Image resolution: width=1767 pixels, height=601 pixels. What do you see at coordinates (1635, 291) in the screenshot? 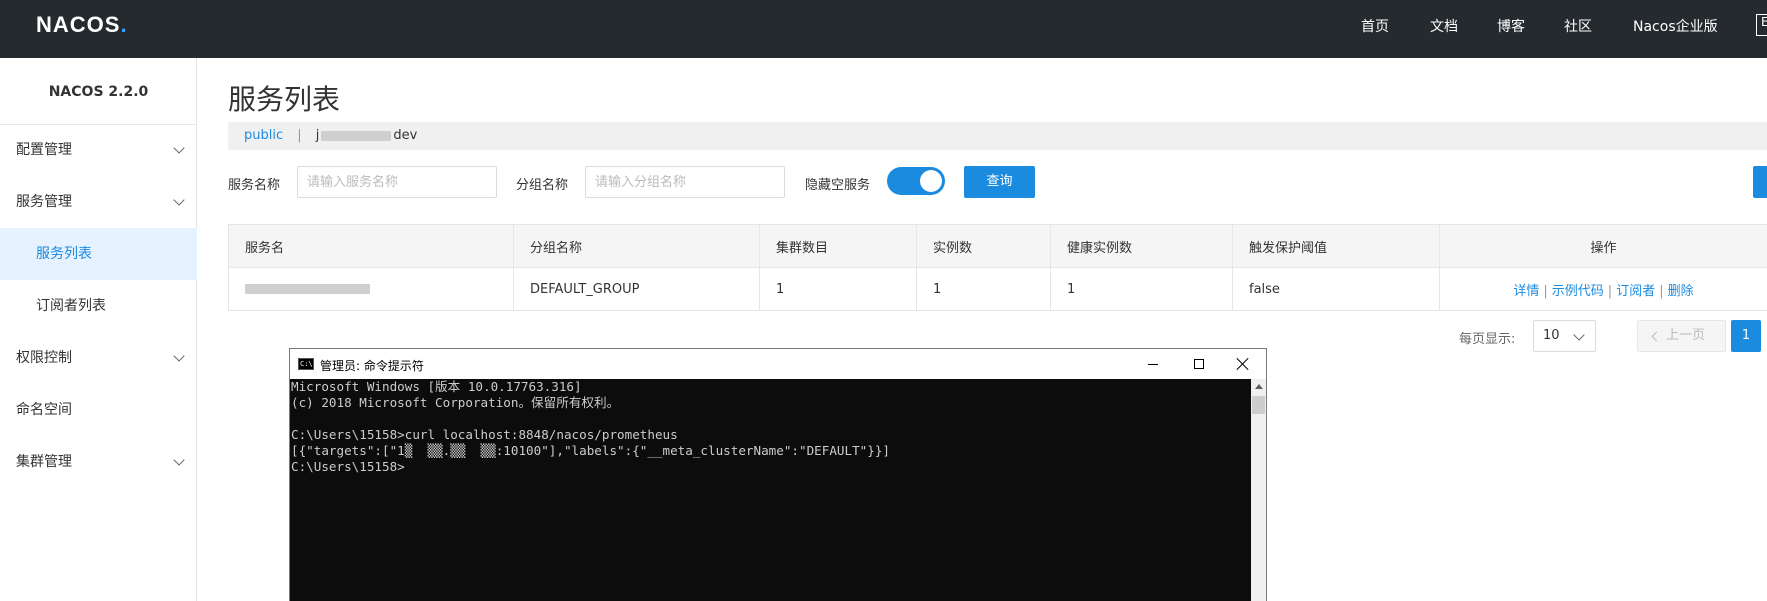
I see `subscriber-link: 订阅者` at bounding box center [1635, 291].